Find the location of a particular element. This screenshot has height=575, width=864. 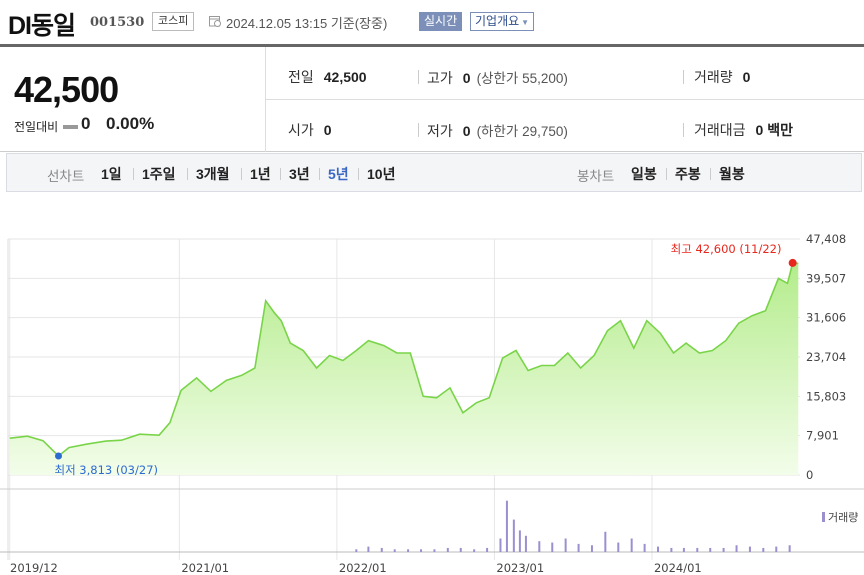

amount-value: 0 백만 is located at coordinates (774, 130).